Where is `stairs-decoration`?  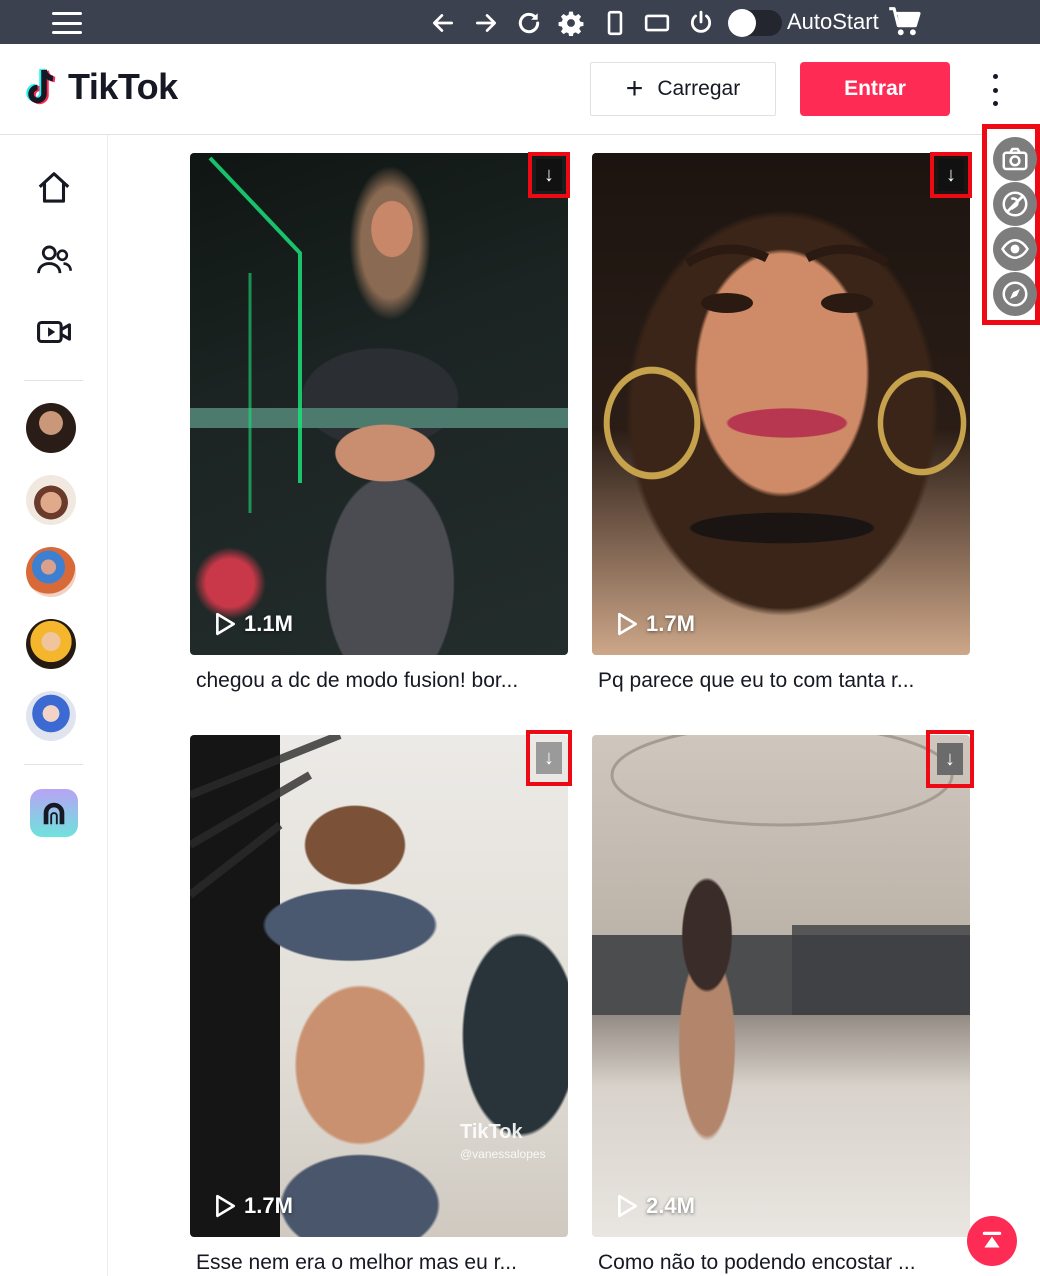 stairs-decoration is located at coordinates (266, 817).